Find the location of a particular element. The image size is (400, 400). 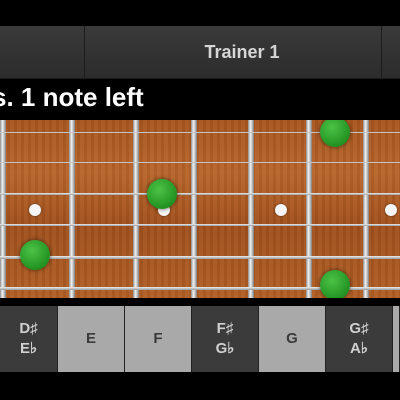

header-bar: Trainer 1 is located at coordinates (200, 52).